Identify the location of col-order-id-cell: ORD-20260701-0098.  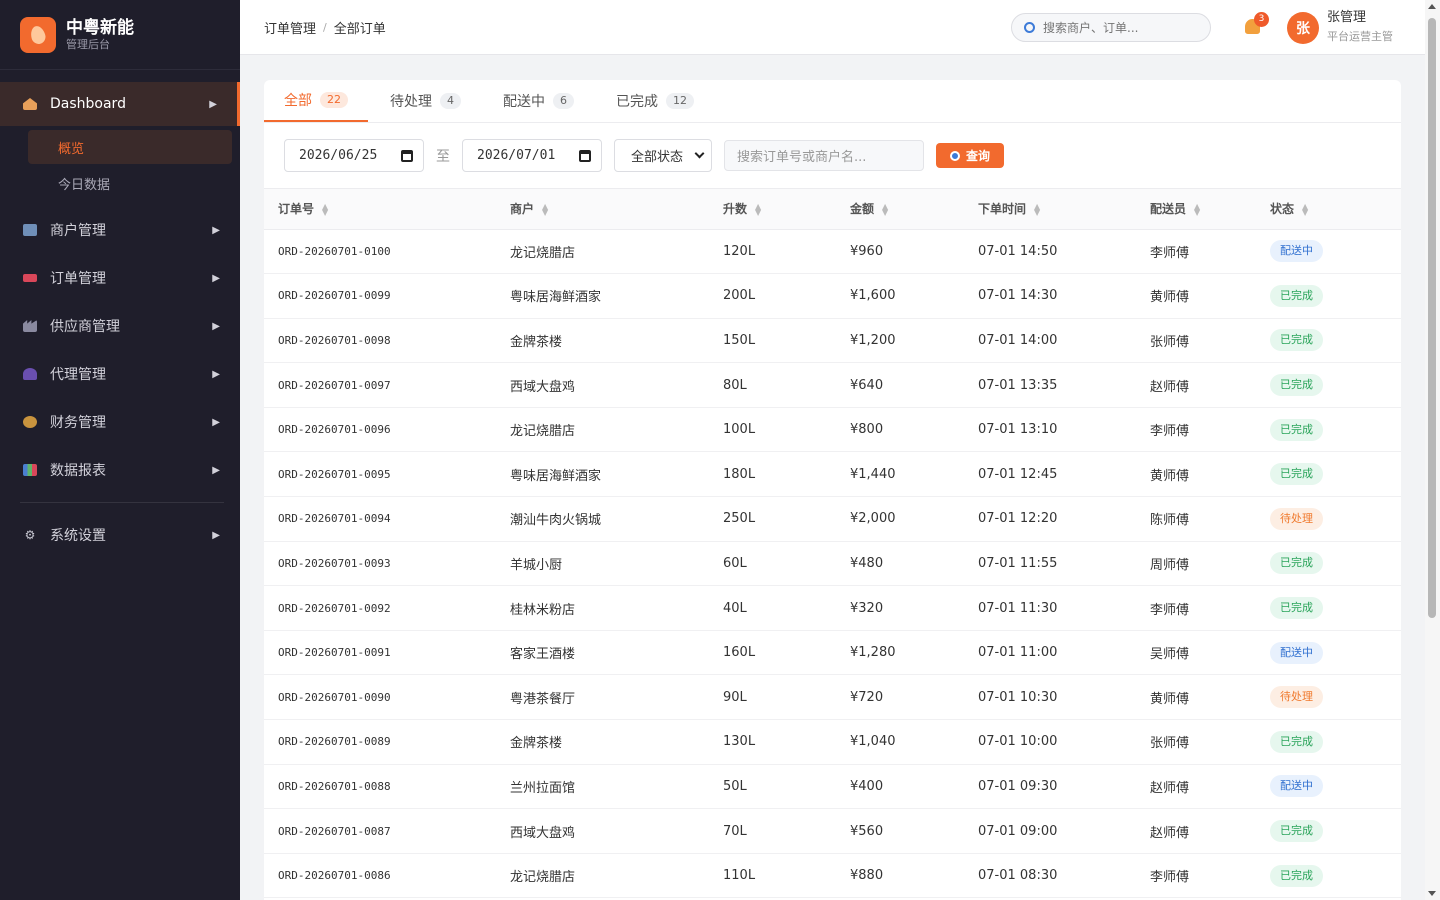
(334, 340).